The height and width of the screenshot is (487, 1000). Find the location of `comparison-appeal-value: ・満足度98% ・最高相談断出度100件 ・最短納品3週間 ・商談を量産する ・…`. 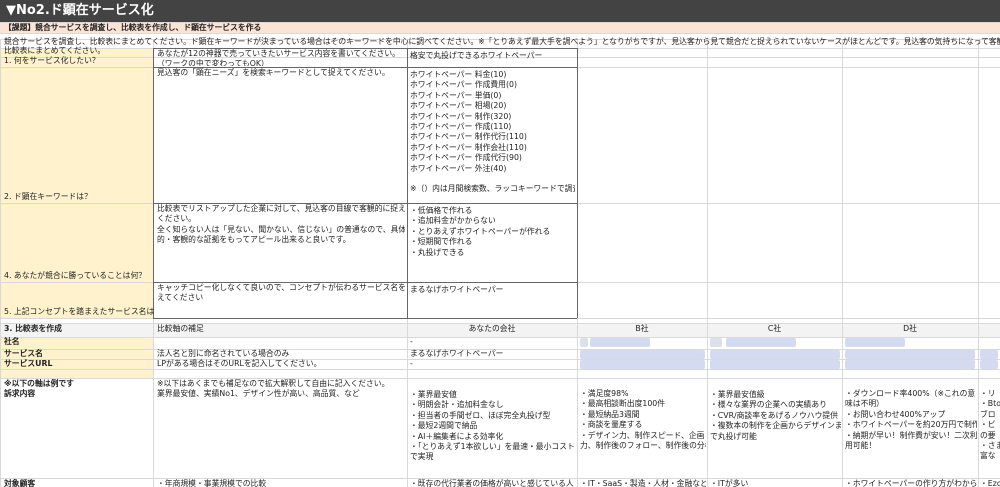

comparison-appeal-value: ・満足度98% ・最高相談断出度100件 ・最短納品3週間 ・商談を量産する ・… is located at coordinates (643, 420).